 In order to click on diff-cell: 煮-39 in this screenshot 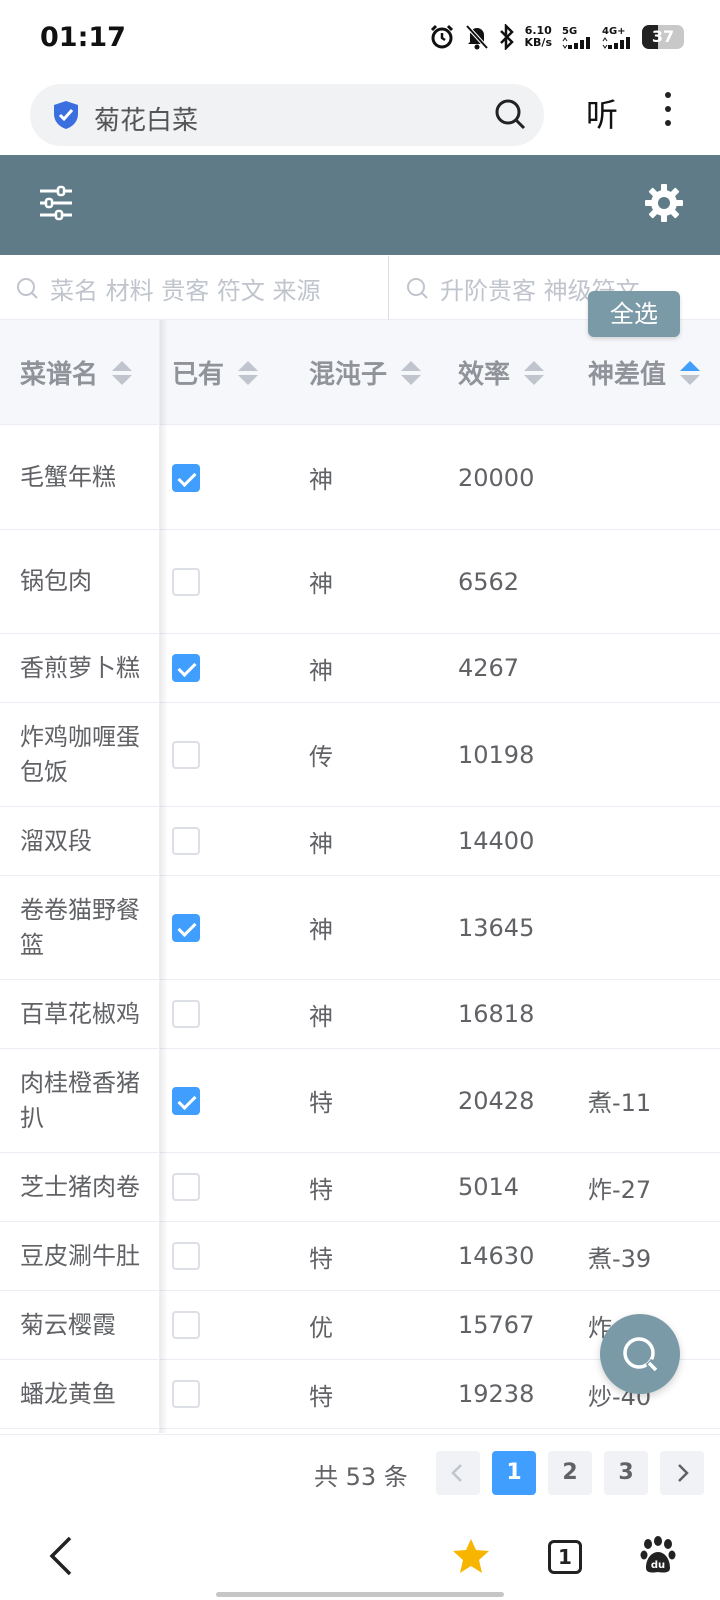, I will do `click(620, 1258)`.